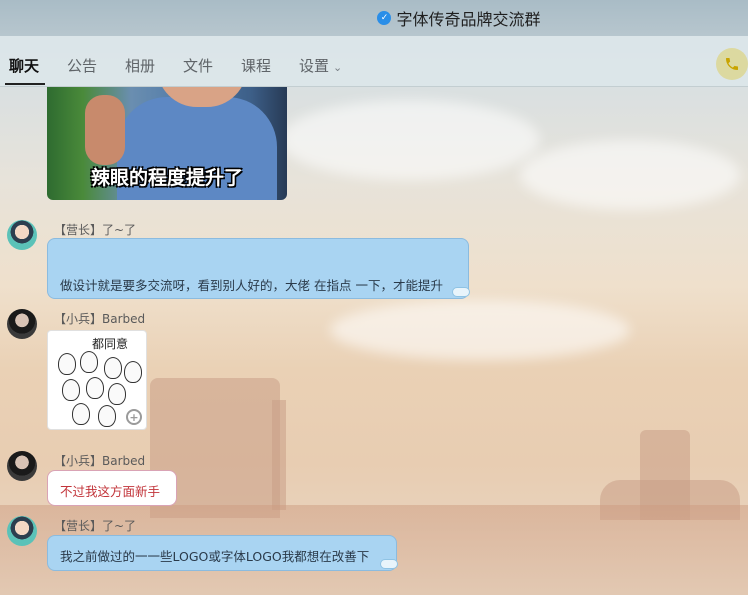  What do you see at coordinates (384, 18) in the screenshot?
I see `verified-badge-icon: ✓` at bounding box center [384, 18].